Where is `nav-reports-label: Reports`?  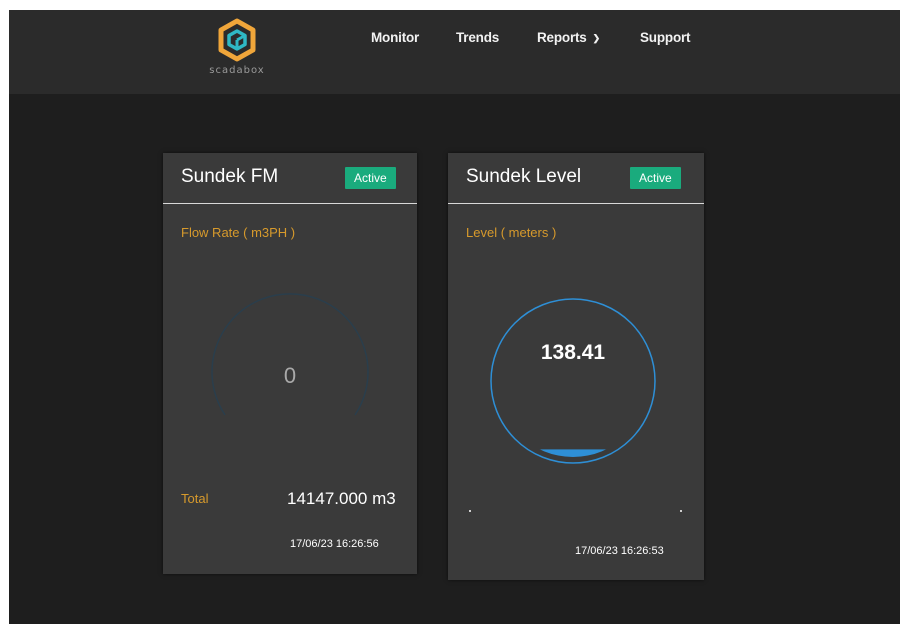 nav-reports-label: Reports is located at coordinates (562, 37).